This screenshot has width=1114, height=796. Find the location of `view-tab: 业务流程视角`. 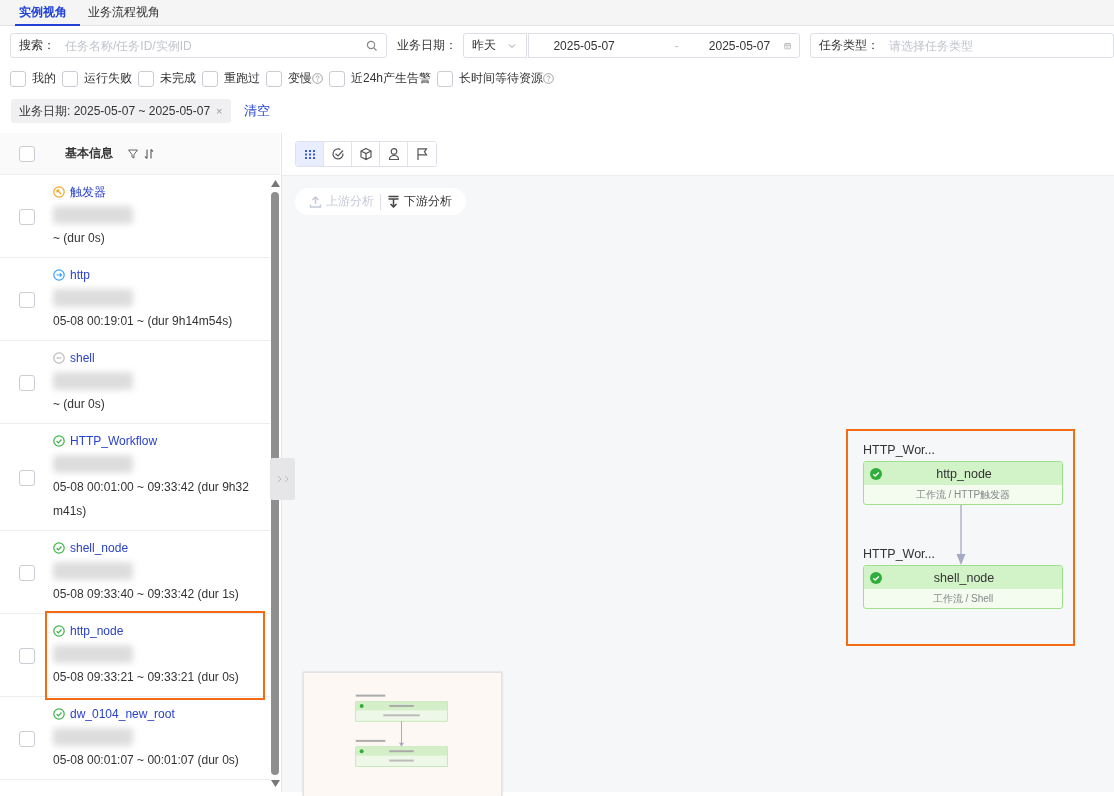

view-tab: 业务流程视角 is located at coordinates (128, 13).